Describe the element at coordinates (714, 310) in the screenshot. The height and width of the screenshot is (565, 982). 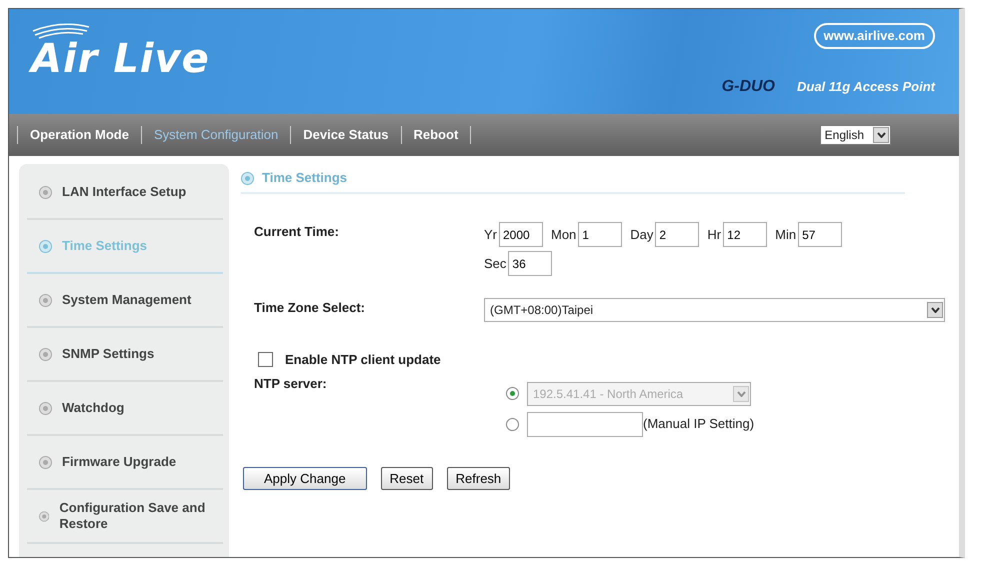
I see `time-zone-select: (GMT+08:00)Taipei` at that location.